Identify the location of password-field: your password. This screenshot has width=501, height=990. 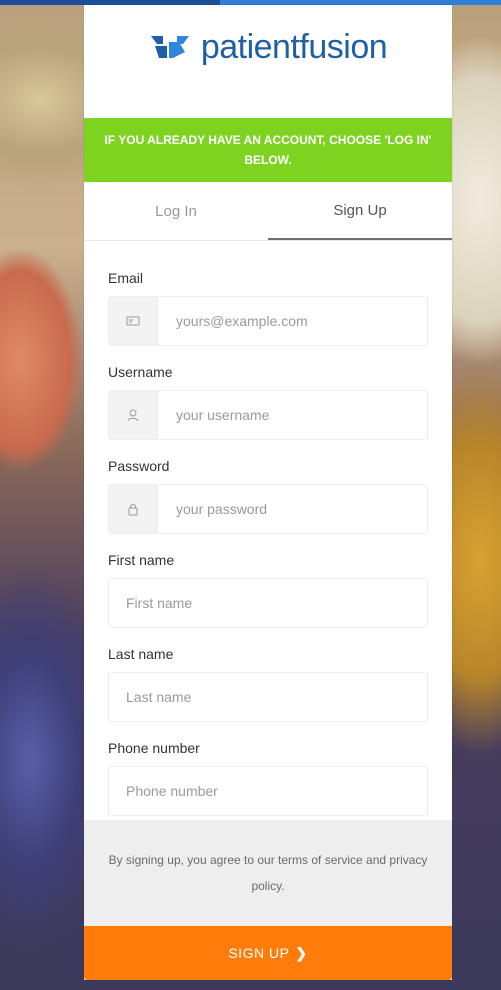
(268, 509).